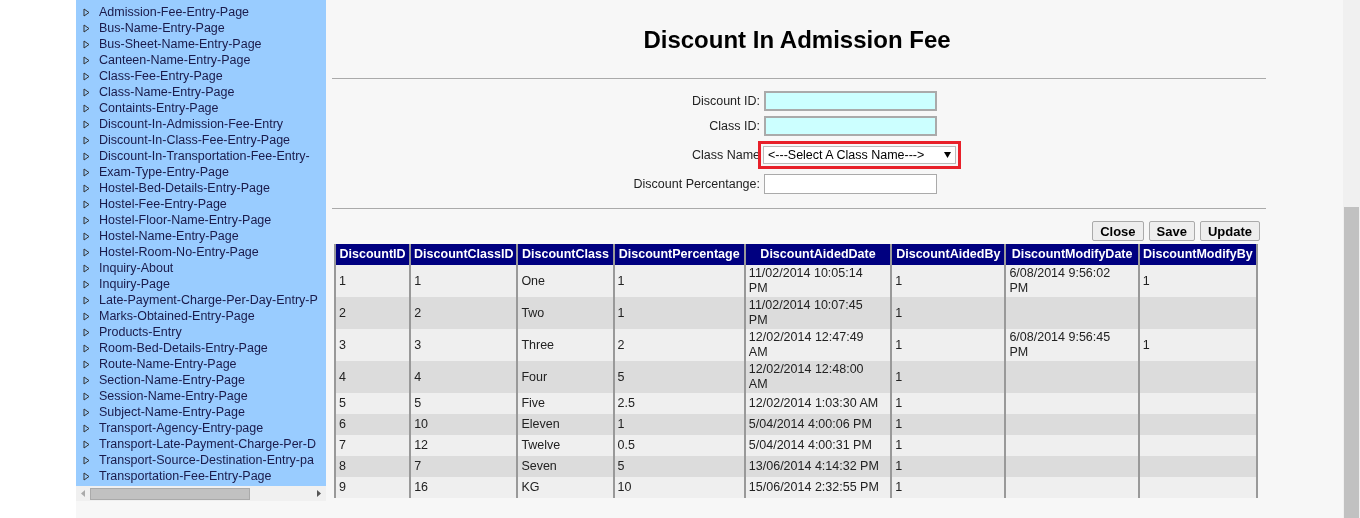 The image size is (1360, 518). I want to click on table-cell: 6, so click(342, 424).